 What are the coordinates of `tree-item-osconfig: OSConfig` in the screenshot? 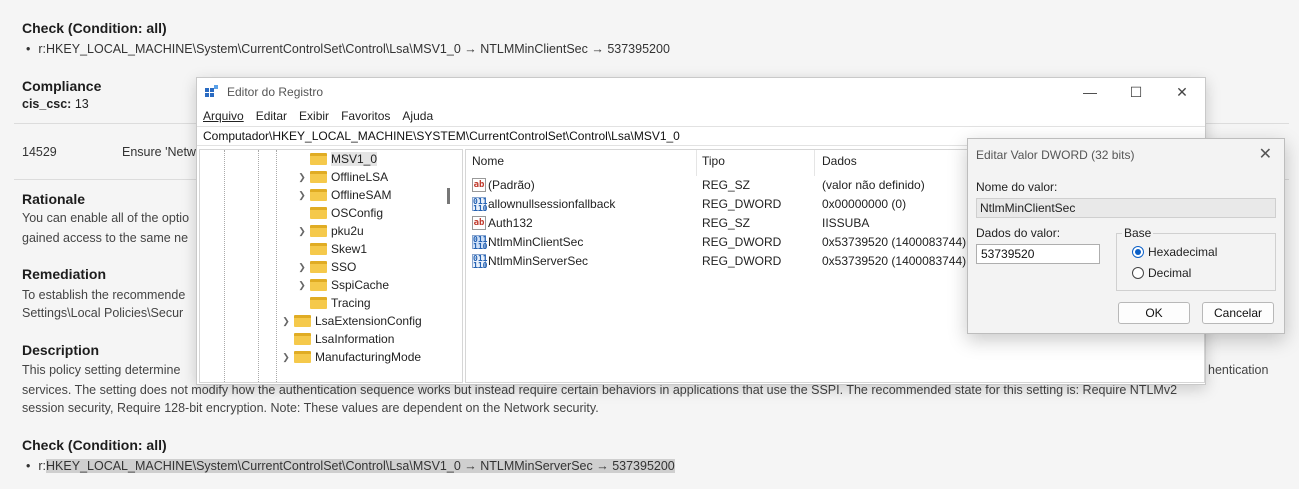 It's located at (339, 213).